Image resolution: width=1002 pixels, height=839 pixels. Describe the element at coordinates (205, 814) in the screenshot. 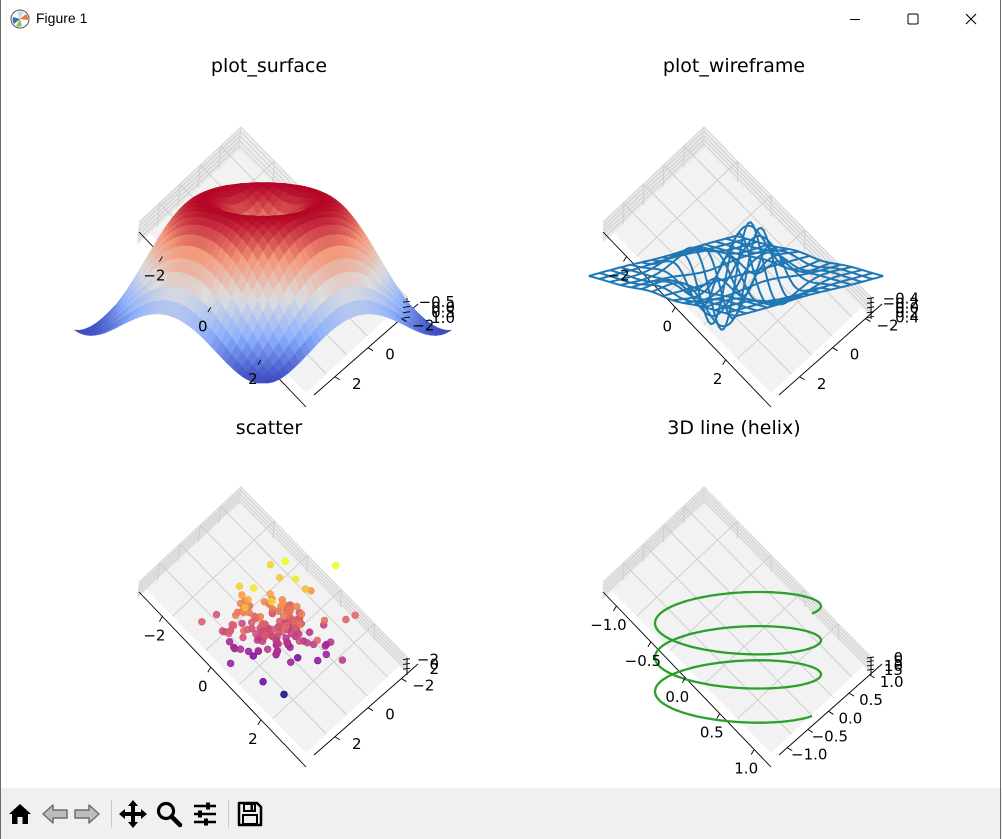

I see `configure-subplots-button` at that location.